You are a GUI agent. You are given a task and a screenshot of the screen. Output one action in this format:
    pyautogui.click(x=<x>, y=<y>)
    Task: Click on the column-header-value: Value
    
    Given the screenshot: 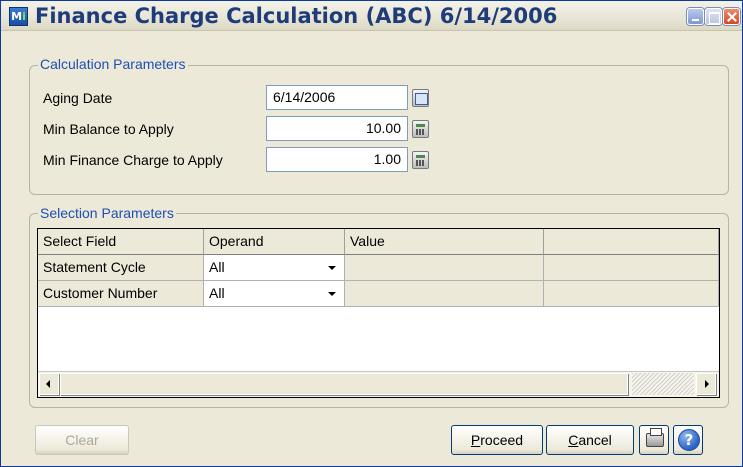 What is the action you would take?
    pyautogui.click(x=444, y=242)
    